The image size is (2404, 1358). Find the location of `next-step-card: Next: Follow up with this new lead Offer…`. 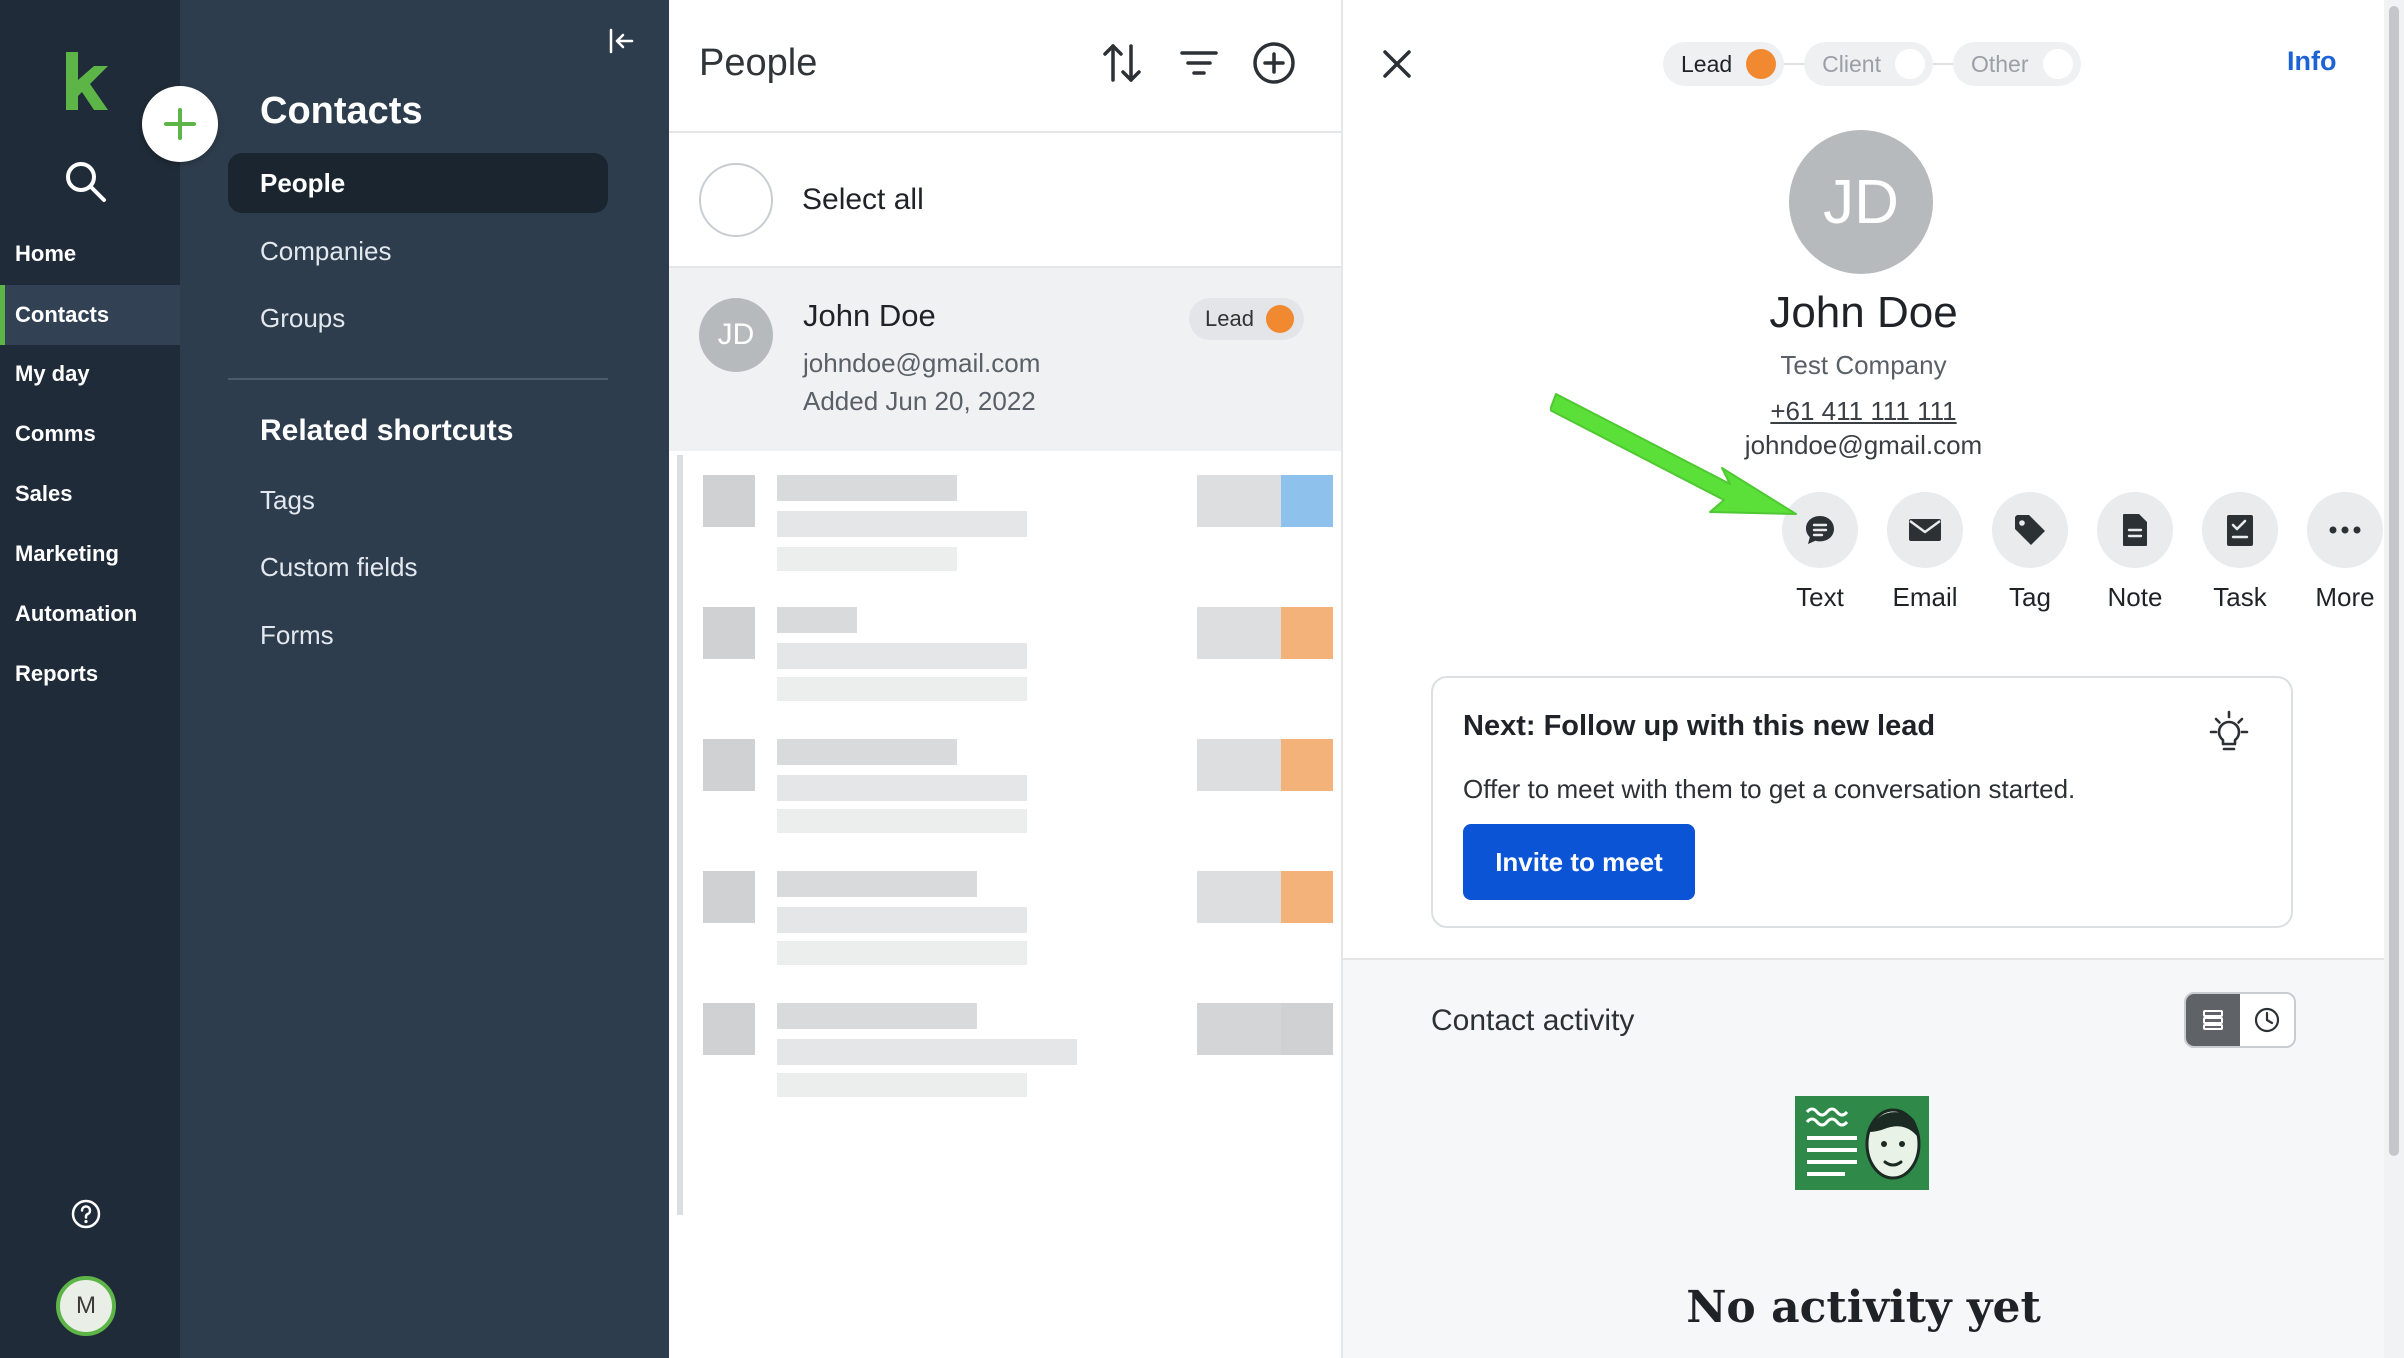

next-step-card: Next: Follow up with this new lead Offer… is located at coordinates (1862, 802).